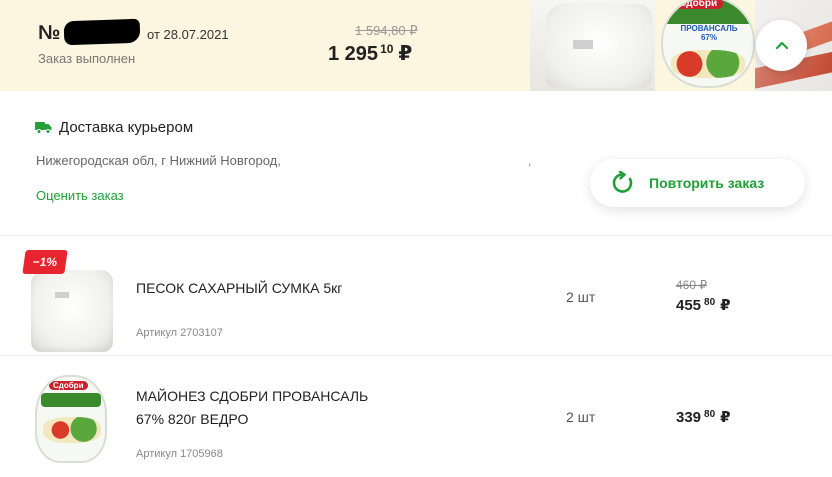  I want to click on chevron-up-icon, so click(781, 45).